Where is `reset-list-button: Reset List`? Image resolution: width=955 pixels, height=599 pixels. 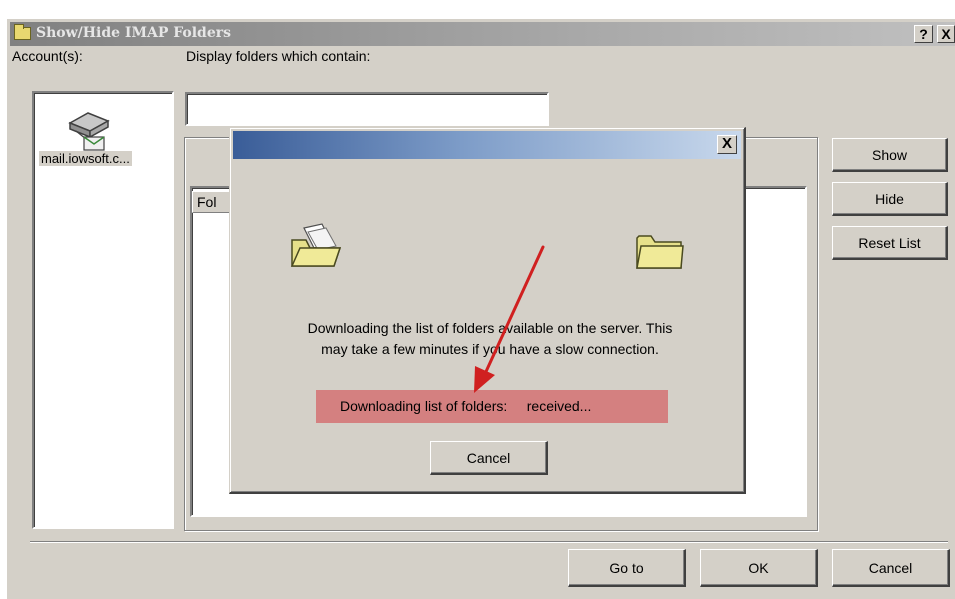 reset-list-button: Reset List is located at coordinates (890, 243).